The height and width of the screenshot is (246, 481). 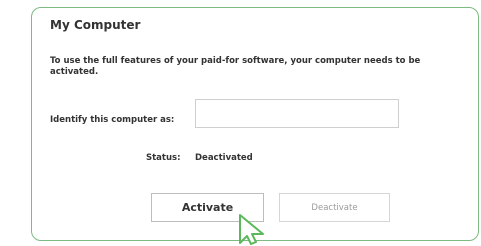 What do you see at coordinates (163, 158) in the screenshot?
I see `status-label: Status:` at bounding box center [163, 158].